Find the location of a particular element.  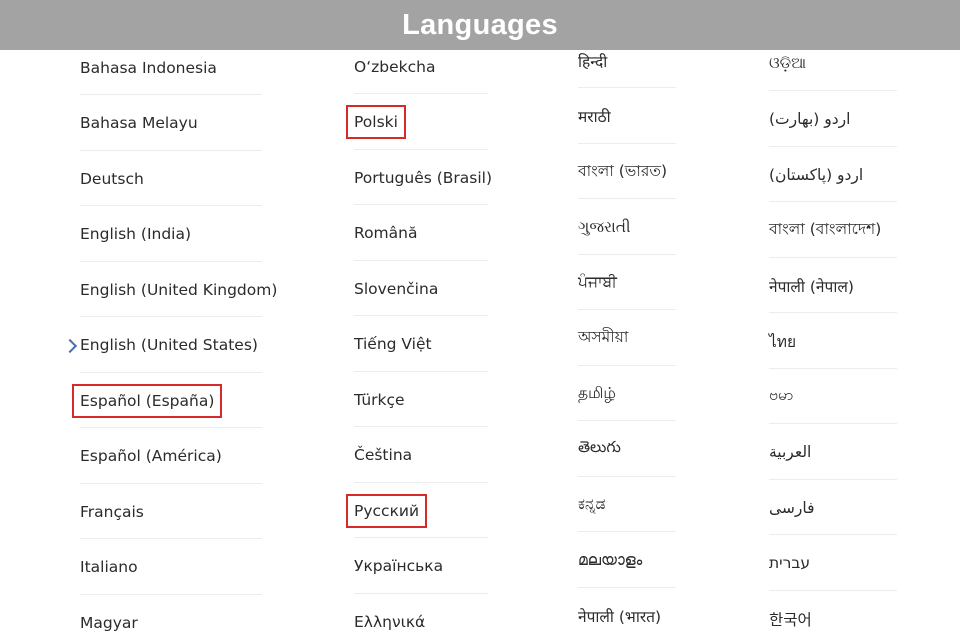

language-option: اردو (پاکستان) is located at coordinates (833, 175).